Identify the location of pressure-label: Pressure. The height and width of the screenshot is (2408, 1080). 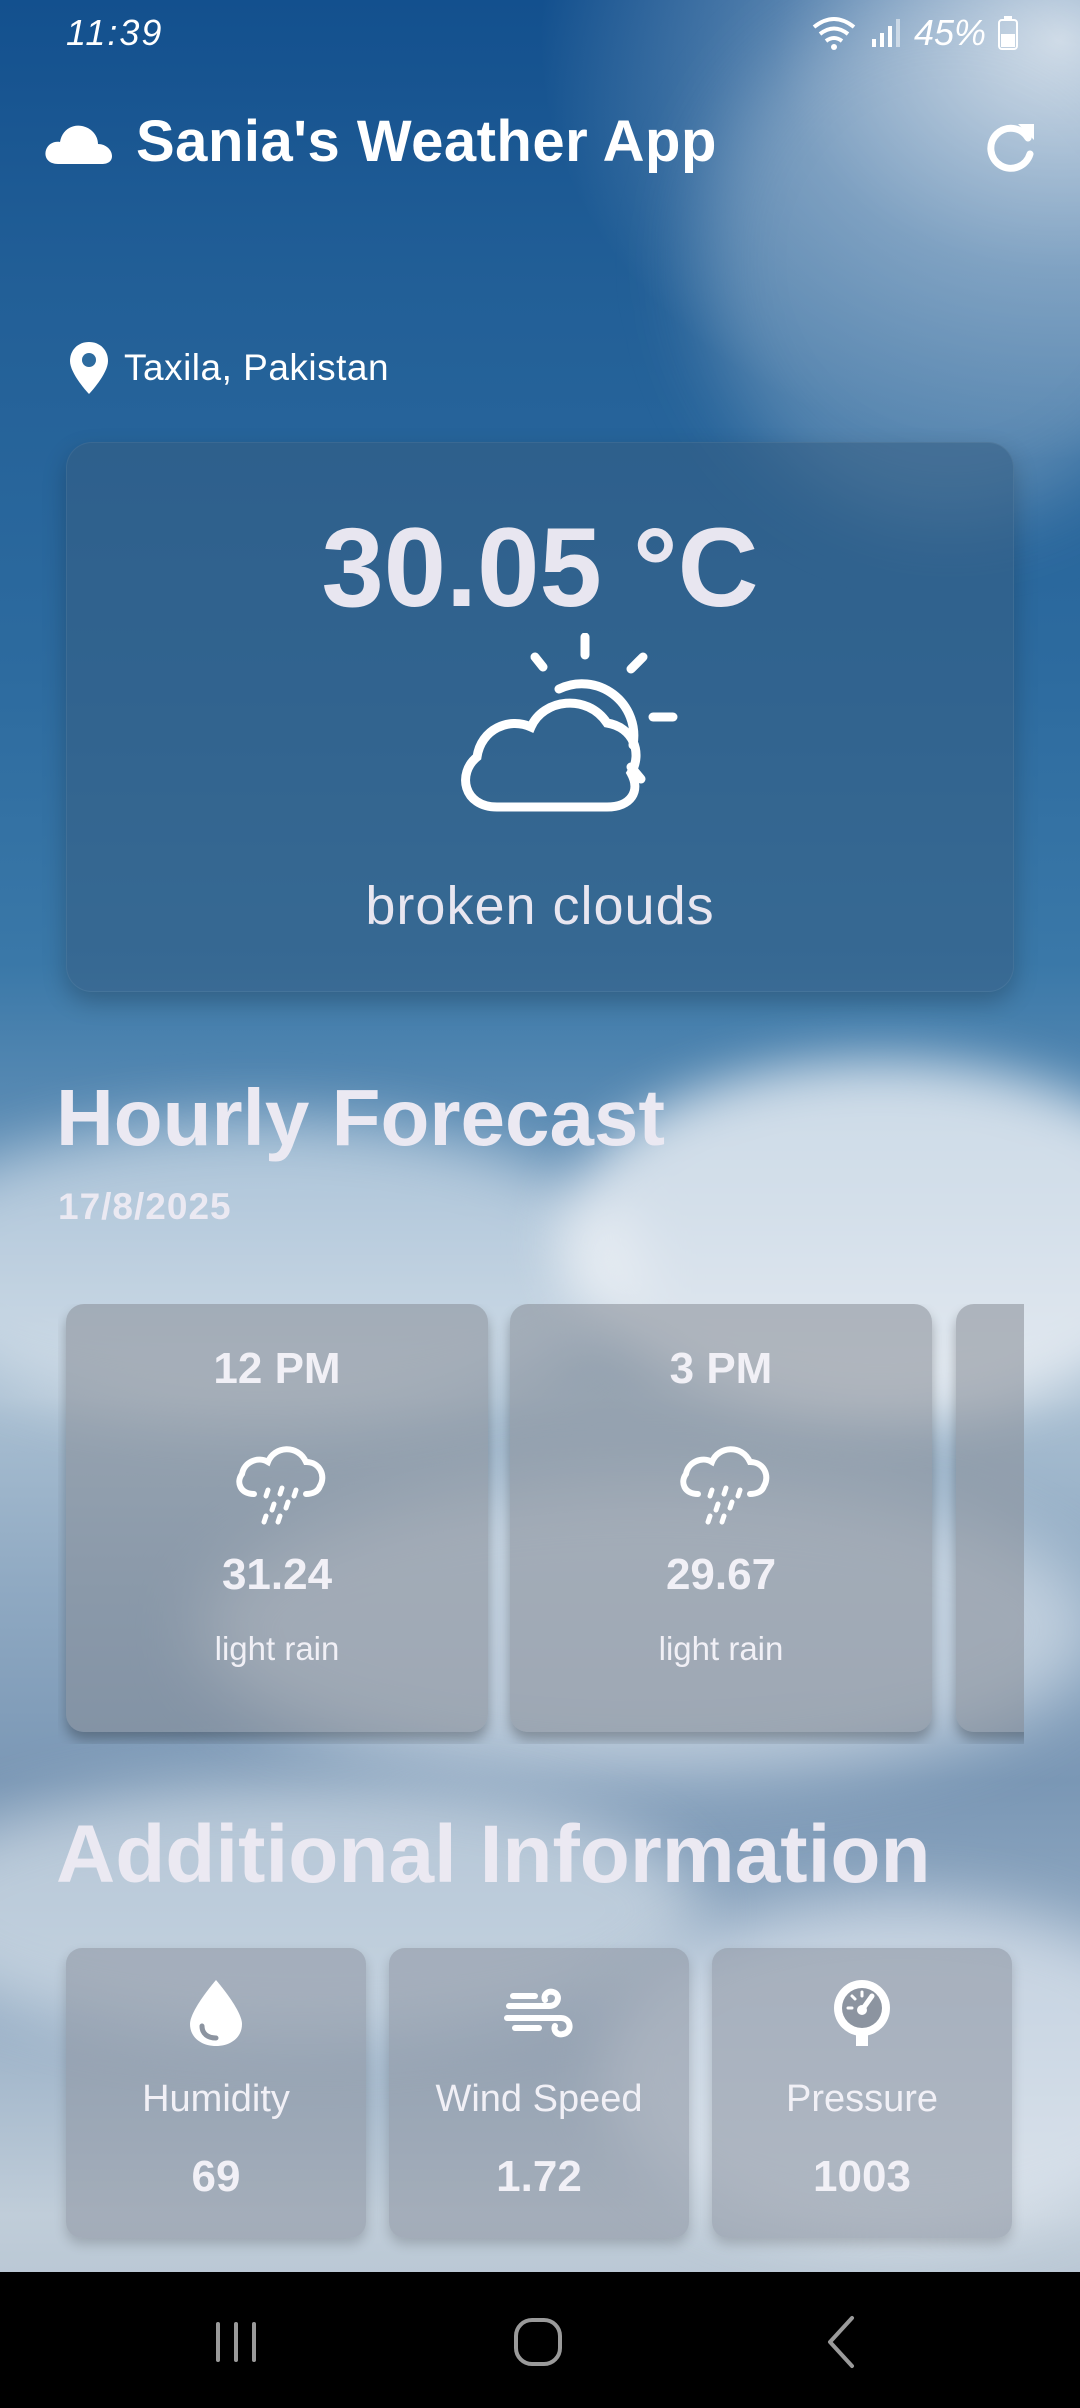
(862, 2099).